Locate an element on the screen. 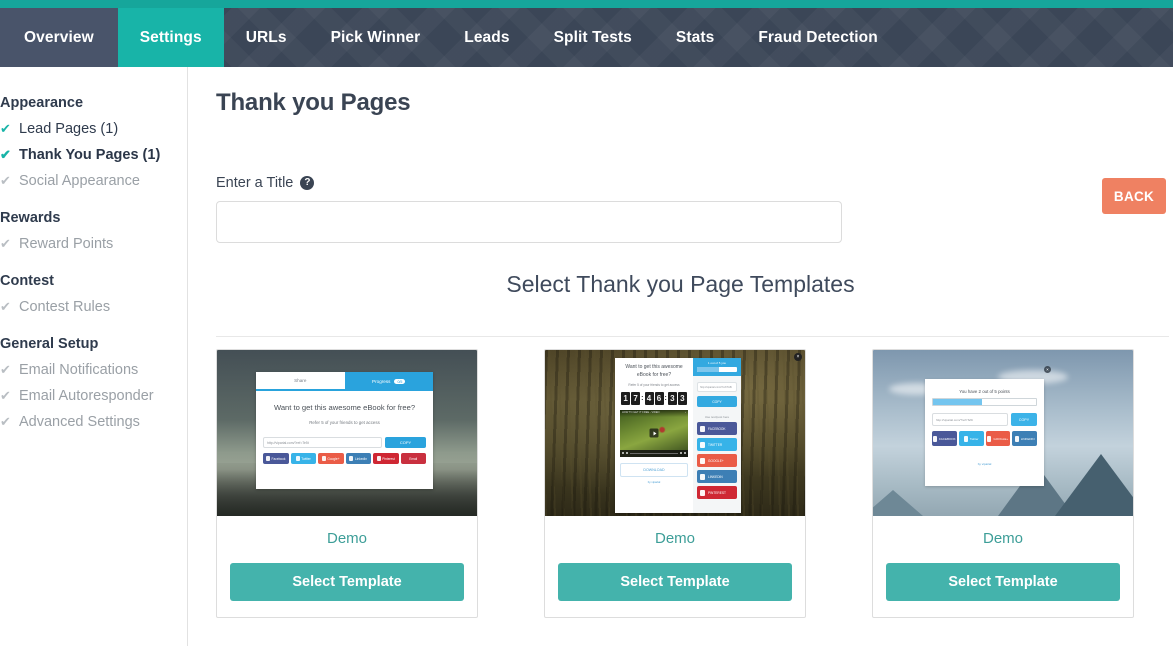 This screenshot has height=646, width=1173. tab-settings: Settings is located at coordinates (170, 37).